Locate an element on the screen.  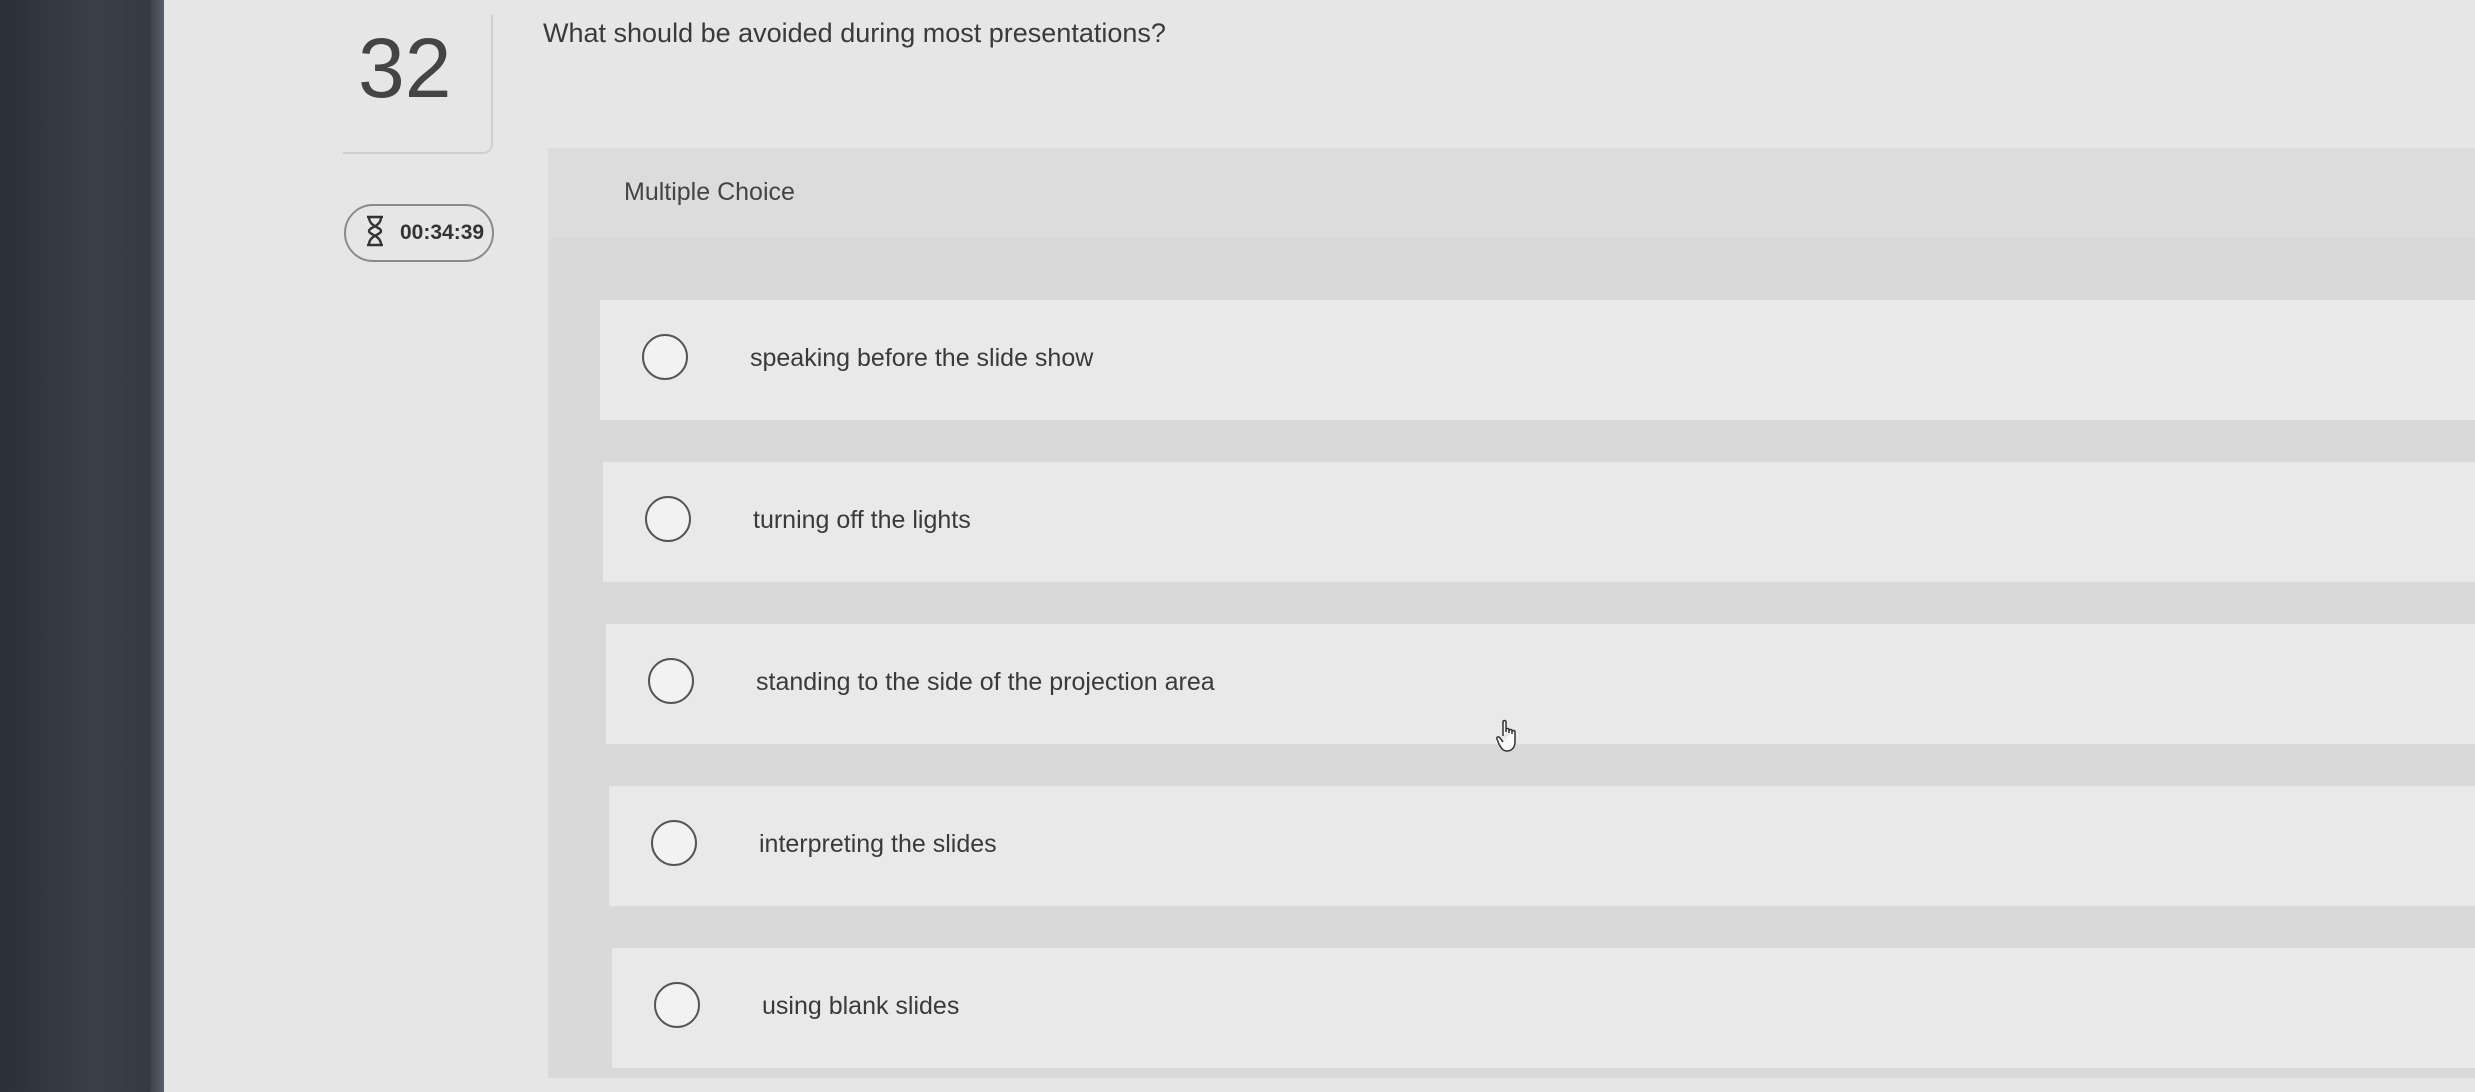
hourglass-icon is located at coordinates (375, 233).